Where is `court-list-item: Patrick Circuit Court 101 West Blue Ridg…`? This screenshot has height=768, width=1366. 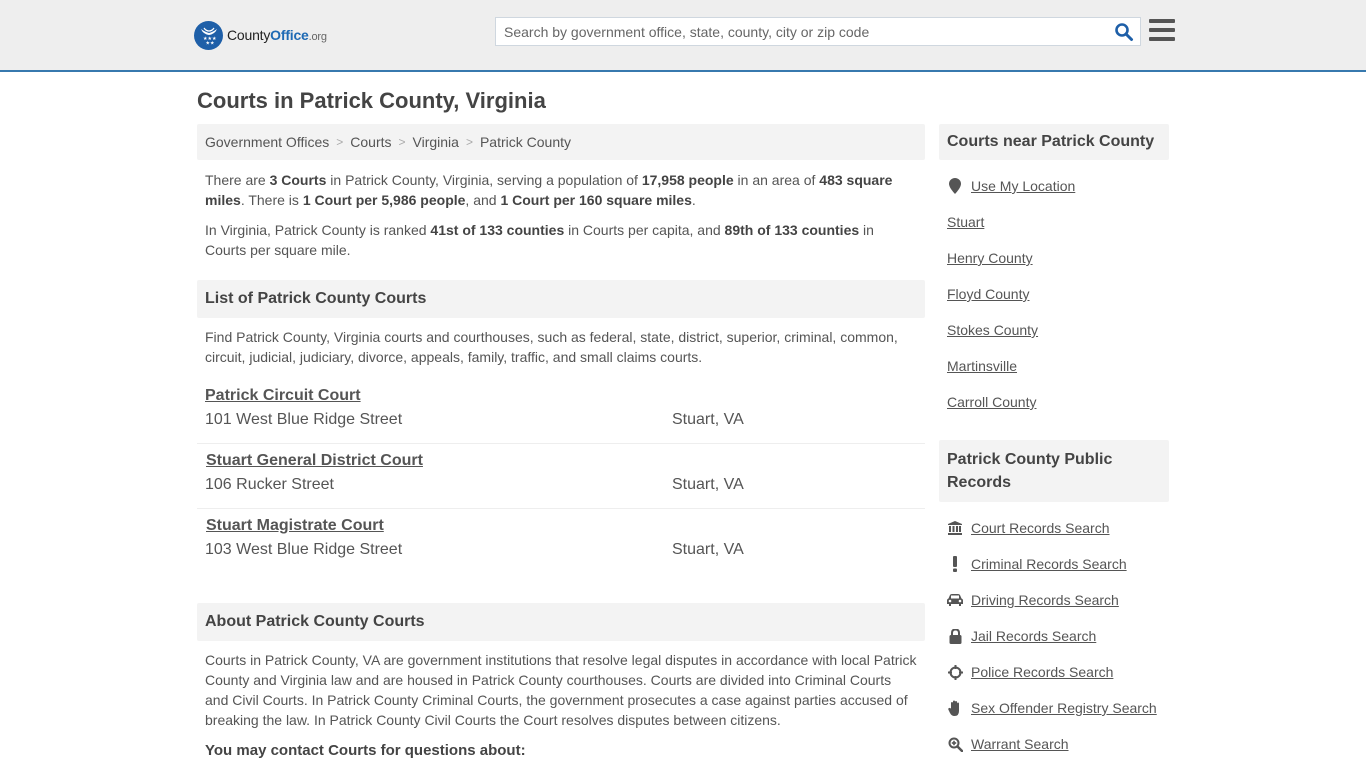
court-list-item: Patrick Circuit Court 101 West Blue Ridg… is located at coordinates (561, 411).